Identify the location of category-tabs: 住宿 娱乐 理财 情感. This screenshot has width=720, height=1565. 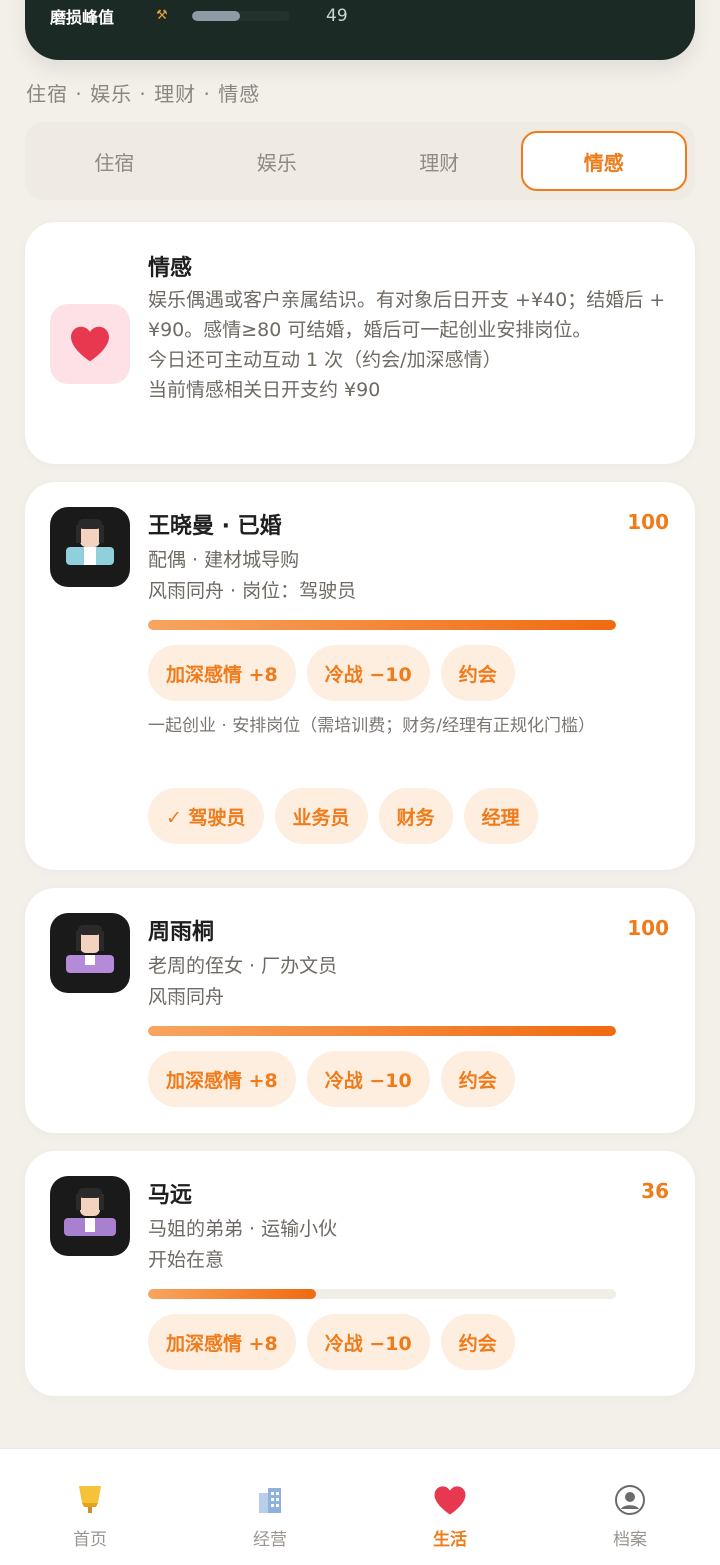
(360, 161).